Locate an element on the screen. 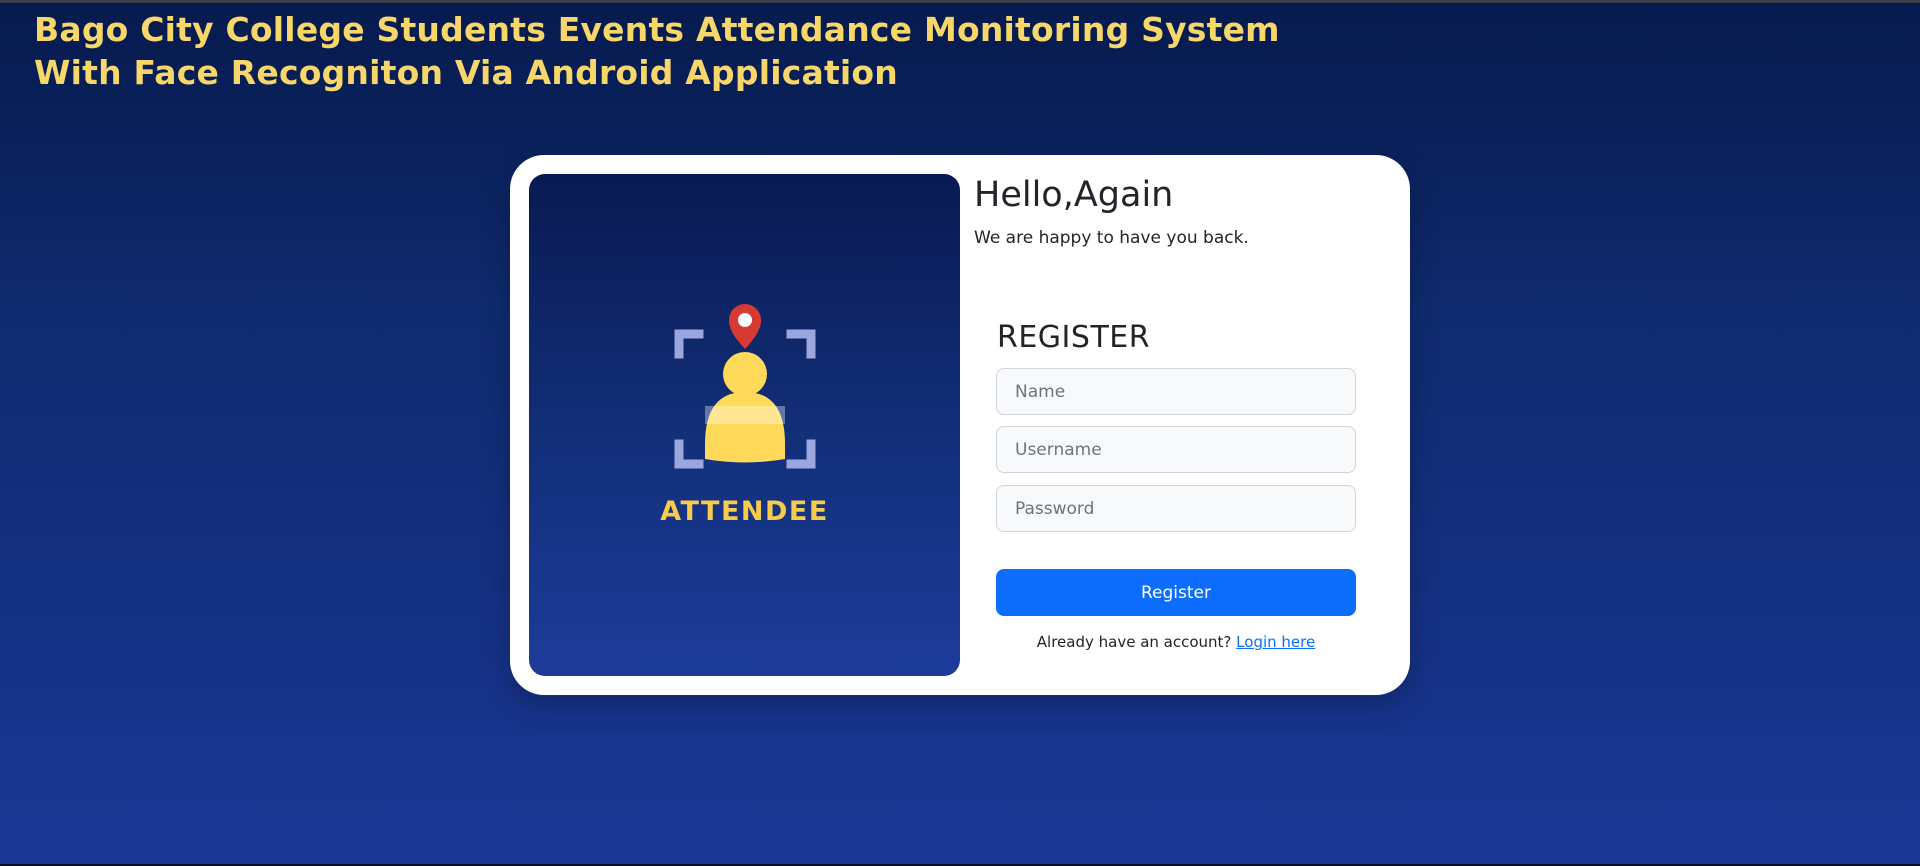 This screenshot has height=866, width=1920. greeting-title: Hello,Again is located at coordinates (1074, 195).